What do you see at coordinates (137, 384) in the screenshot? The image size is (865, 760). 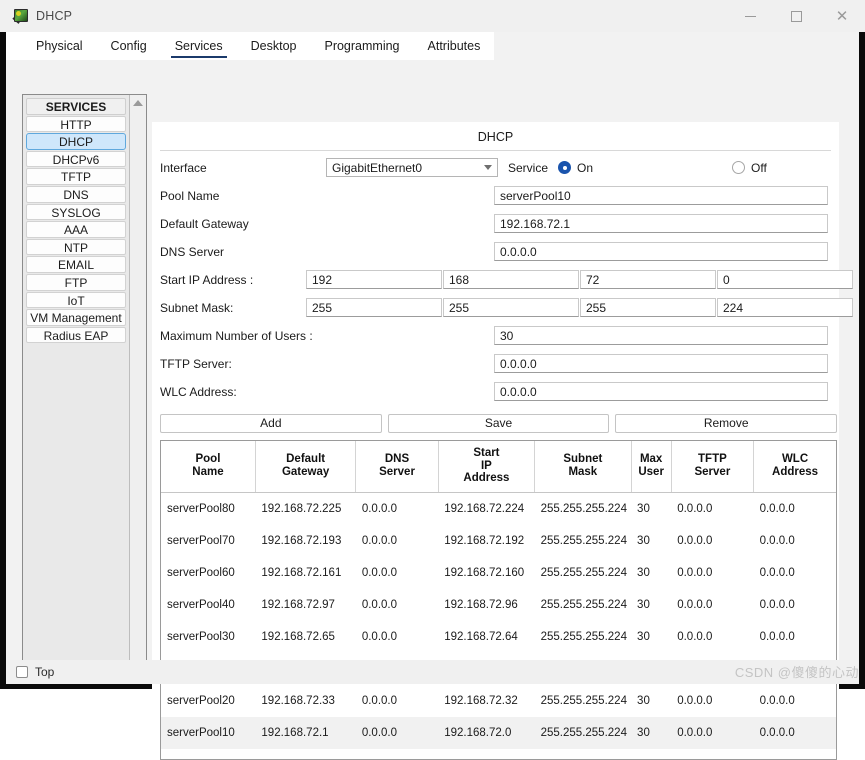 I see `sidebar-scrollbar` at bounding box center [137, 384].